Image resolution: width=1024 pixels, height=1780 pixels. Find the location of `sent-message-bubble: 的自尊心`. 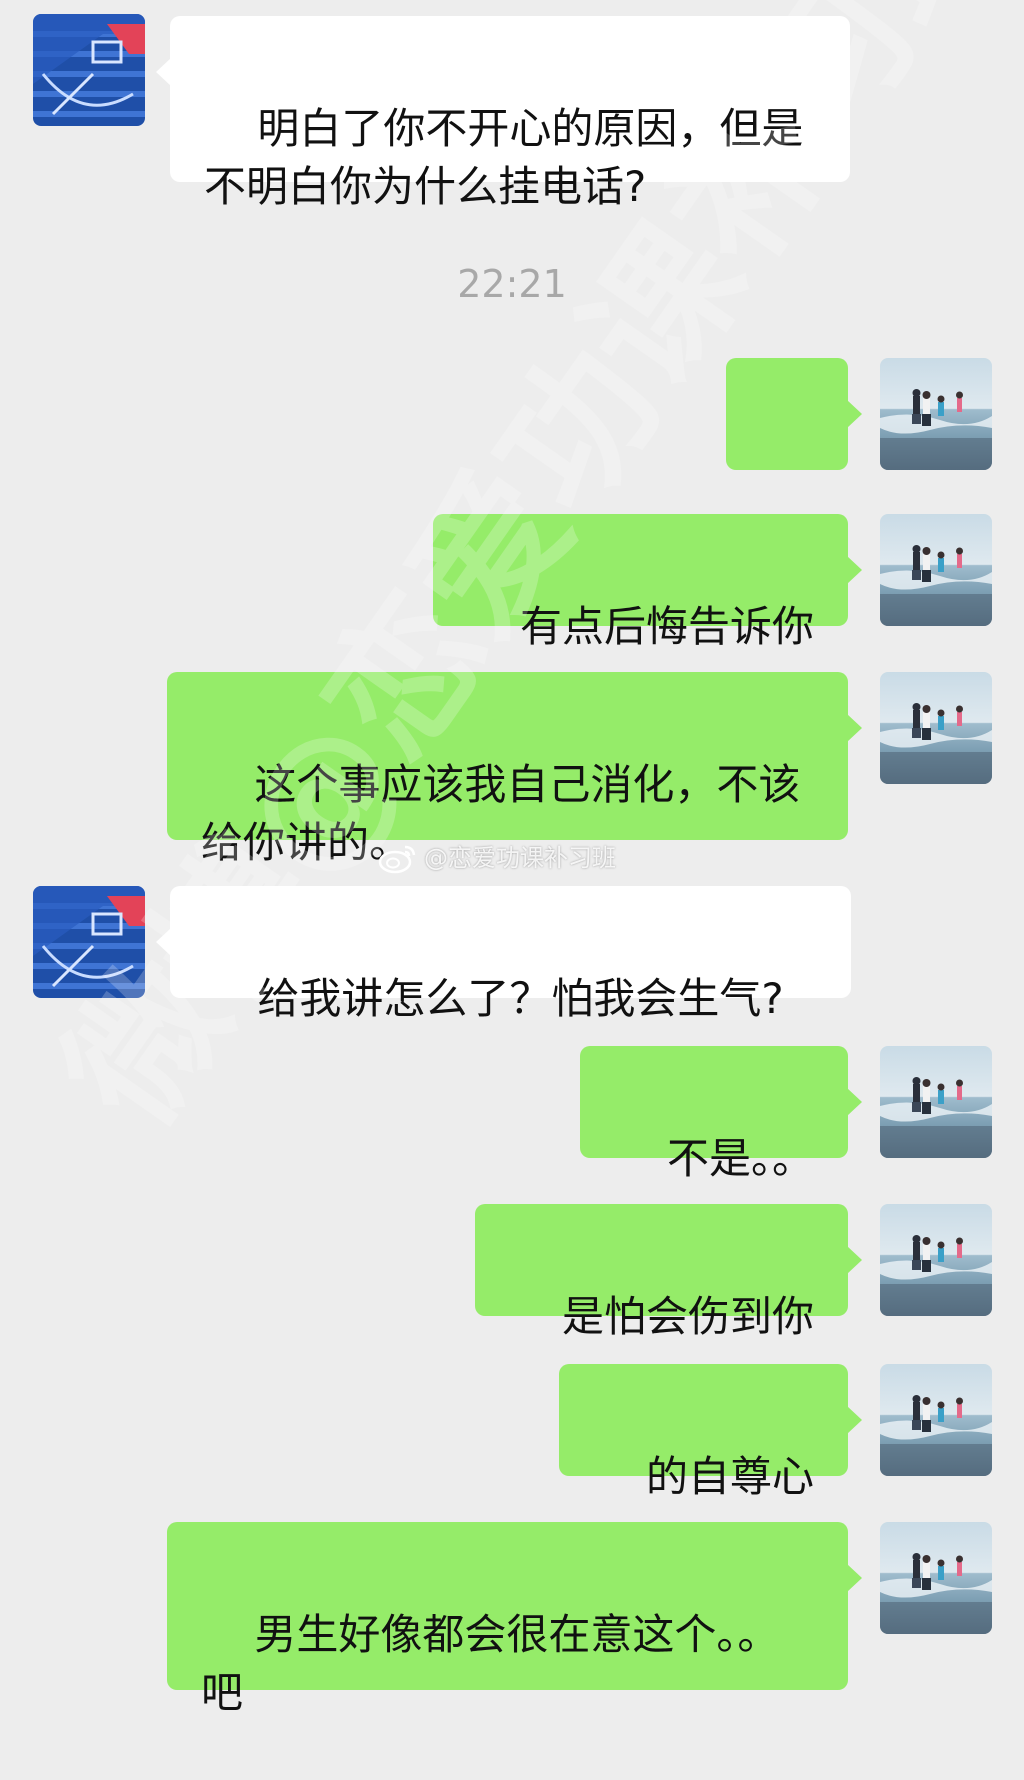

sent-message-bubble: 的自尊心 is located at coordinates (710, 1432).